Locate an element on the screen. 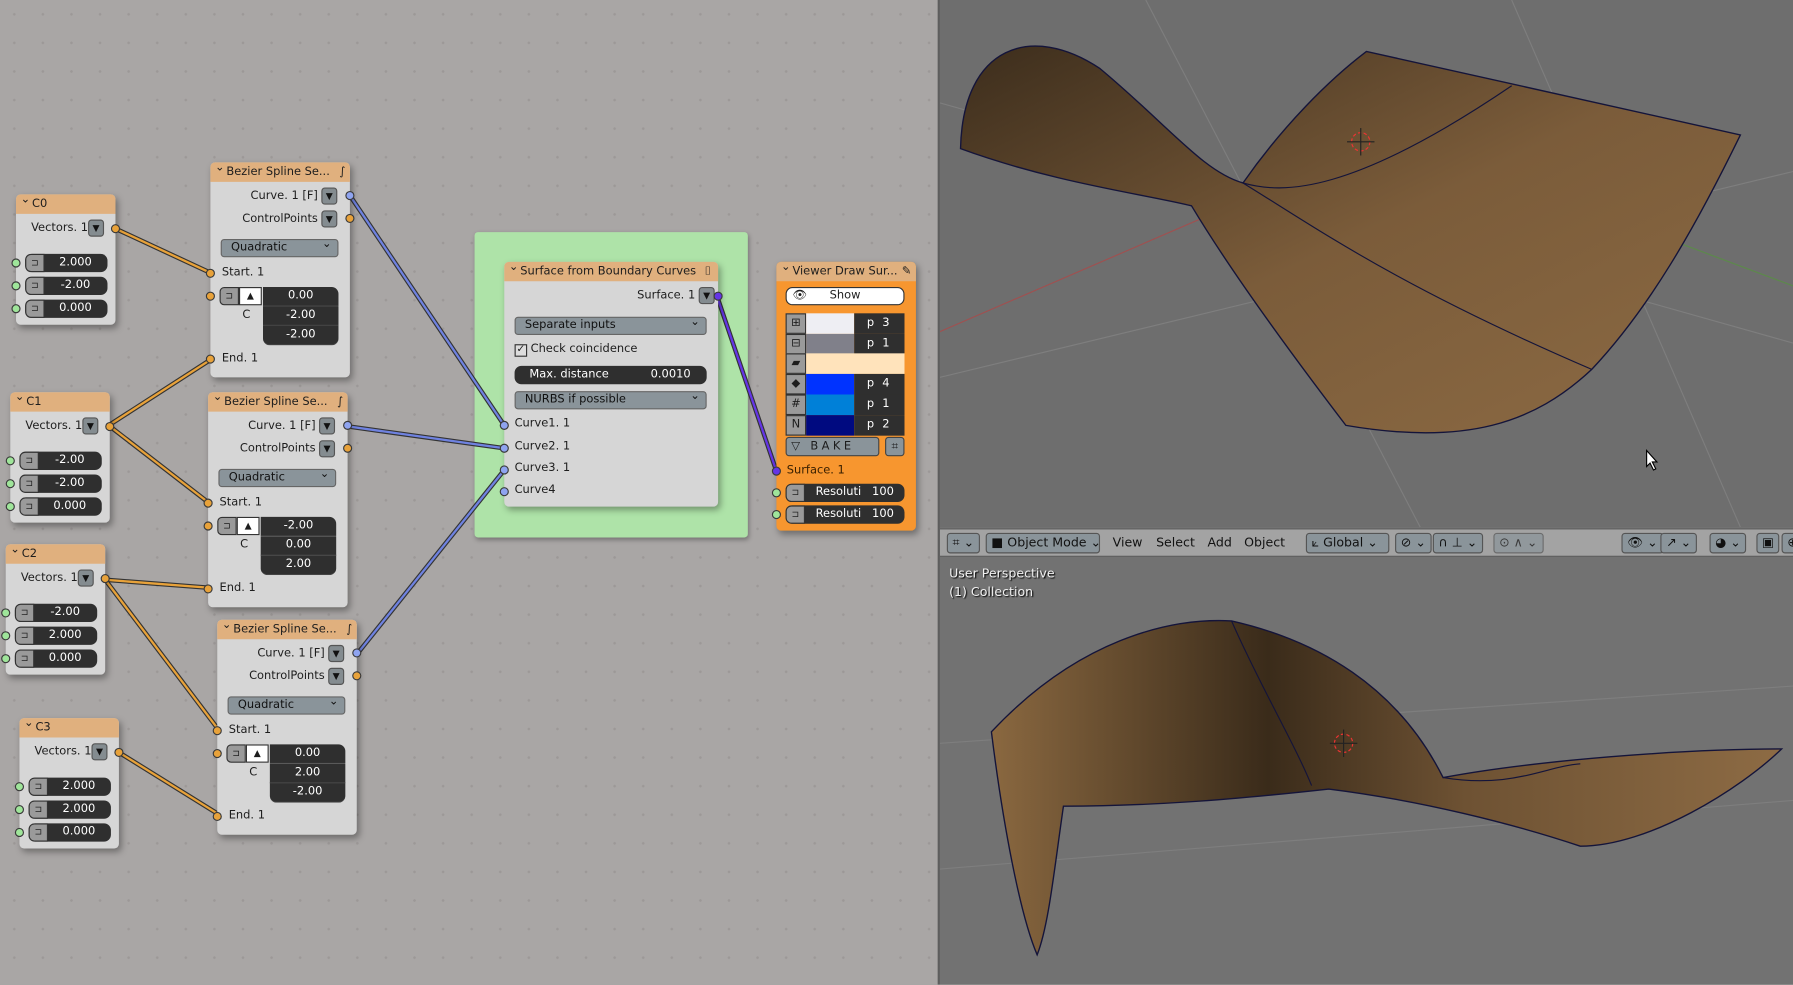 The height and width of the screenshot is (985, 1793). size-value: p 3 is located at coordinates (879, 323).